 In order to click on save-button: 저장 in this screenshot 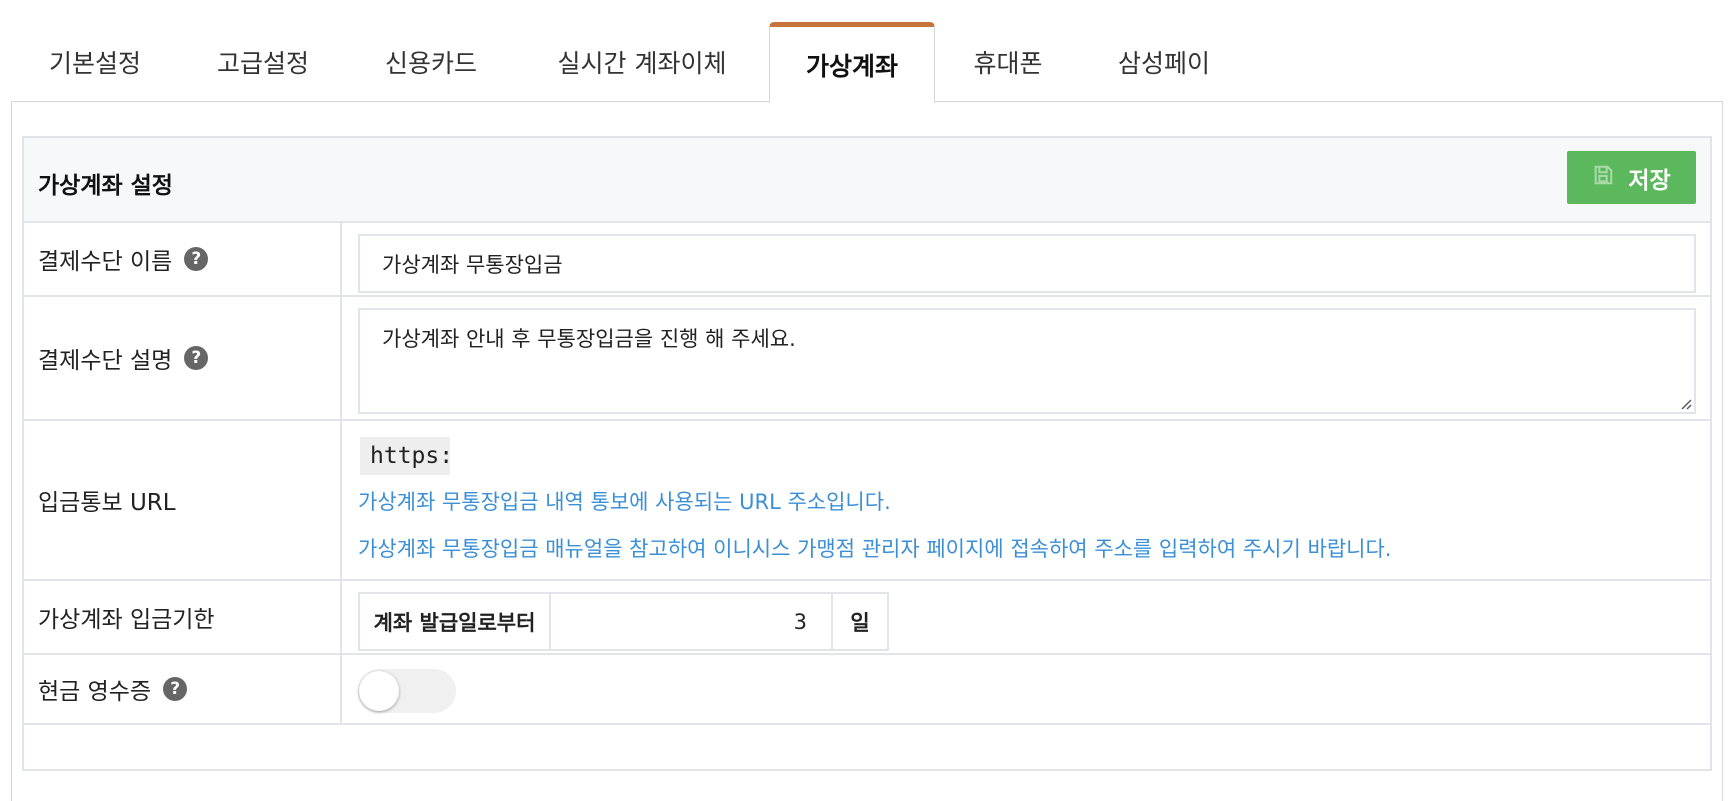, I will do `click(1631, 177)`.